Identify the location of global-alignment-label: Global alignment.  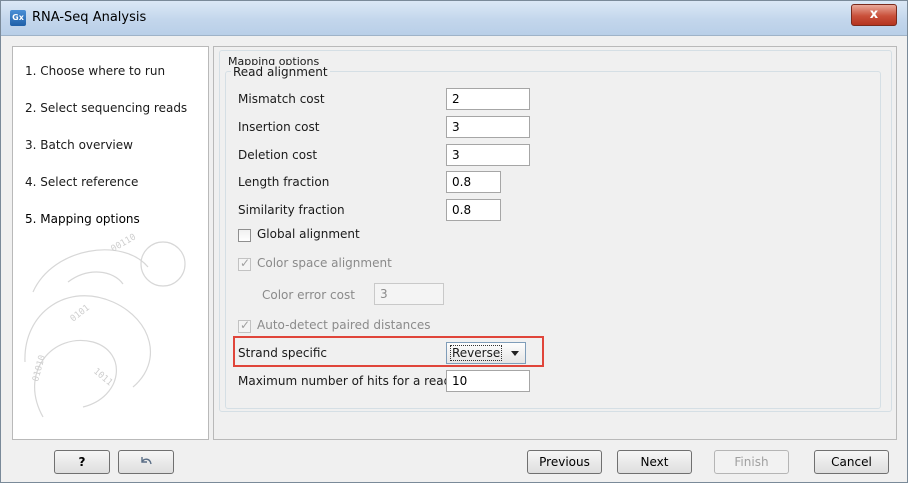
(308, 234).